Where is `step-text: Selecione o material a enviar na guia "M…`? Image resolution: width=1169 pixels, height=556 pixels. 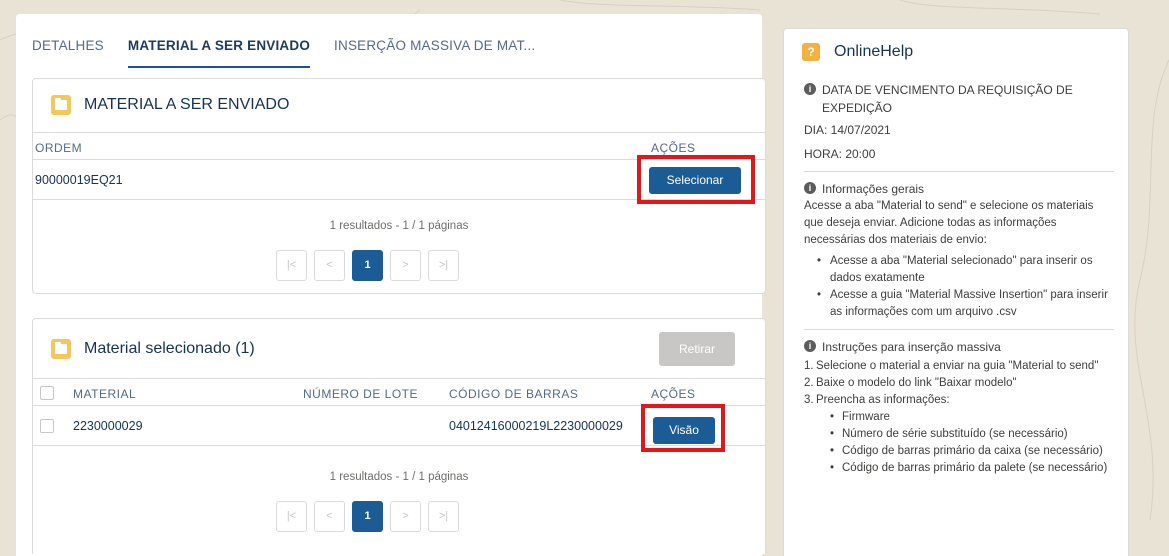 step-text: Selecione o material a enviar na guia "M… is located at coordinates (957, 366).